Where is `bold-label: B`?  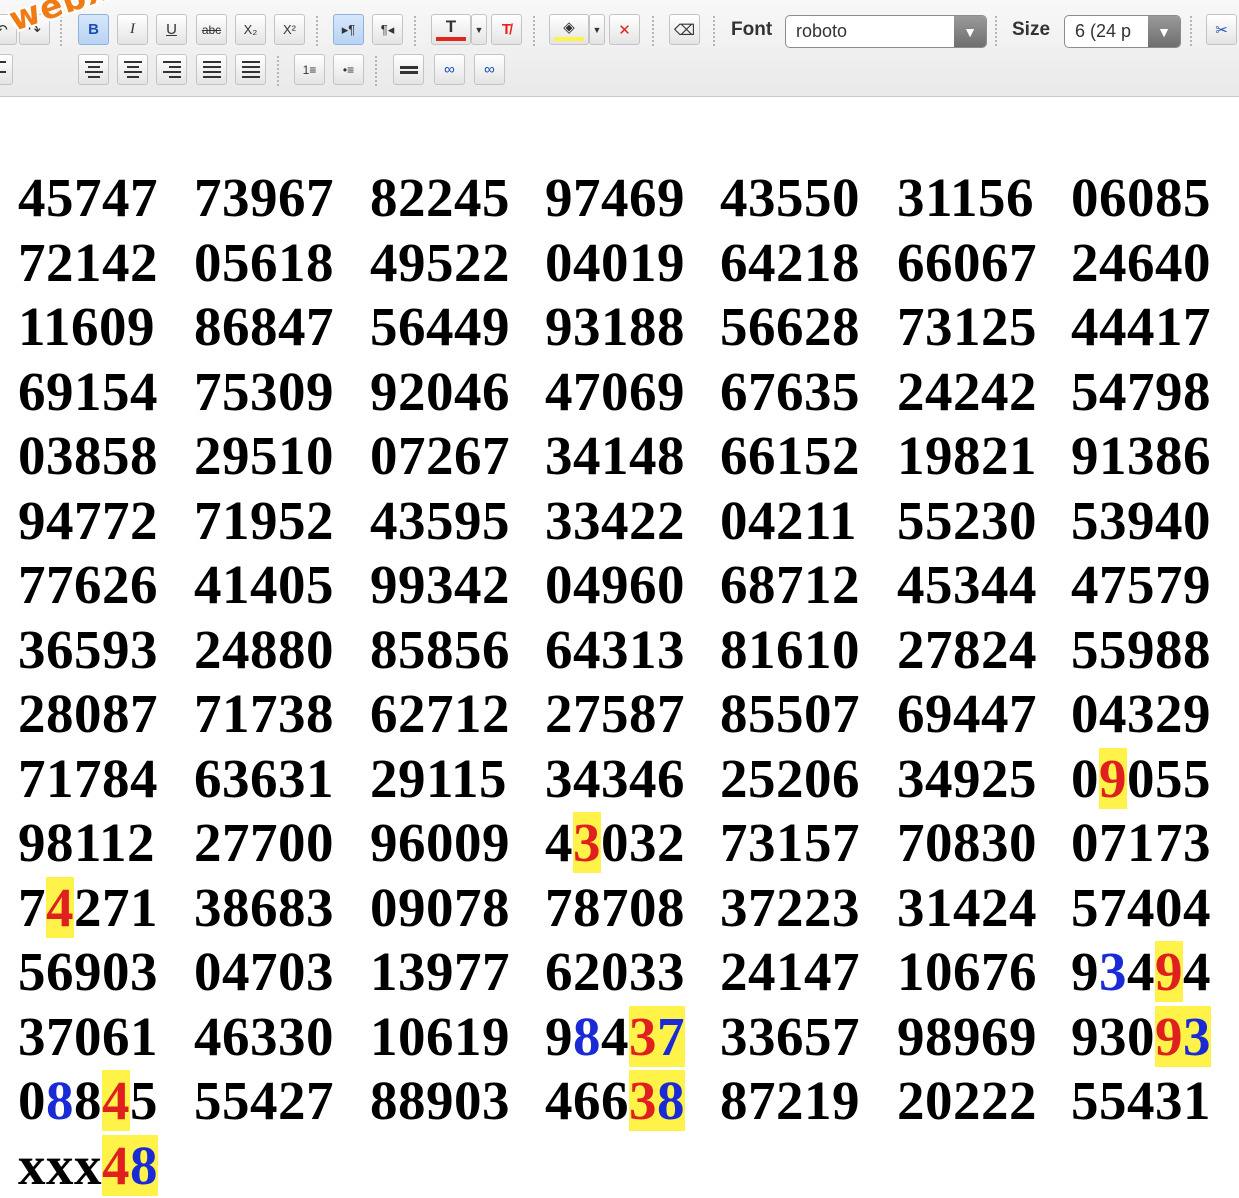 bold-label: B is located at coordinates (93, 29).